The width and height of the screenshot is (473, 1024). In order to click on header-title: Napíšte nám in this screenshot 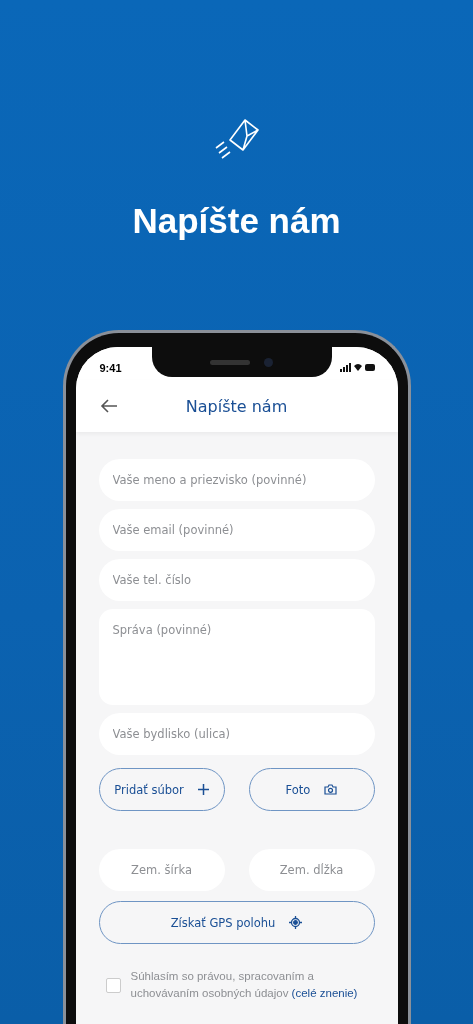, I will do `click(236, 406)`.